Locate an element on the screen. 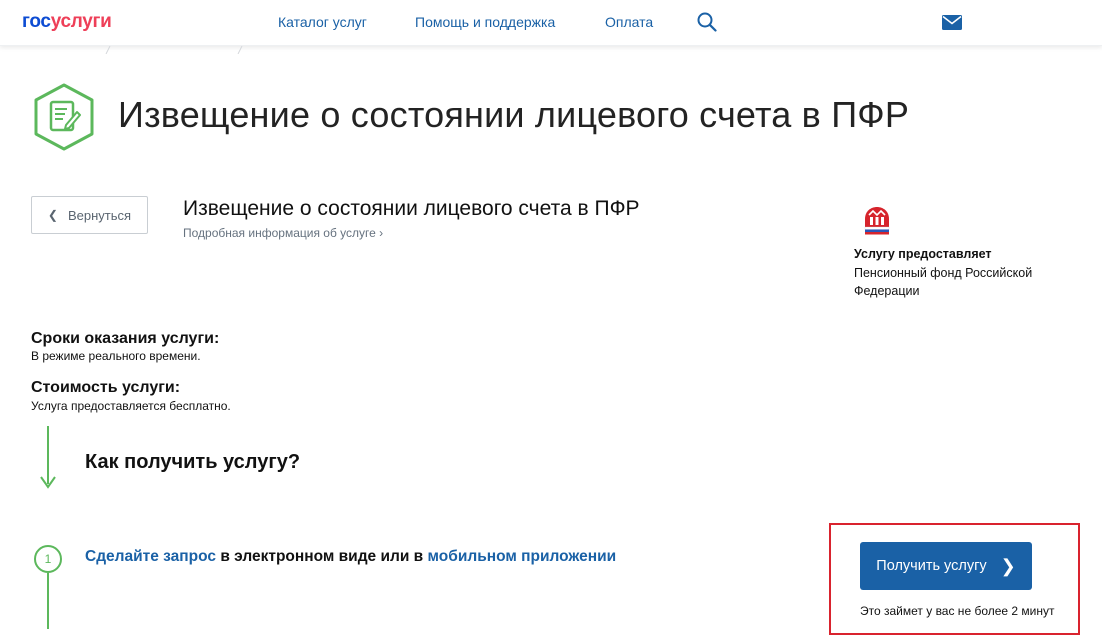 The image size is (1102, 644). cost-value: Услуга предоставляется бесплатно. is located at coordinates (131, 406).